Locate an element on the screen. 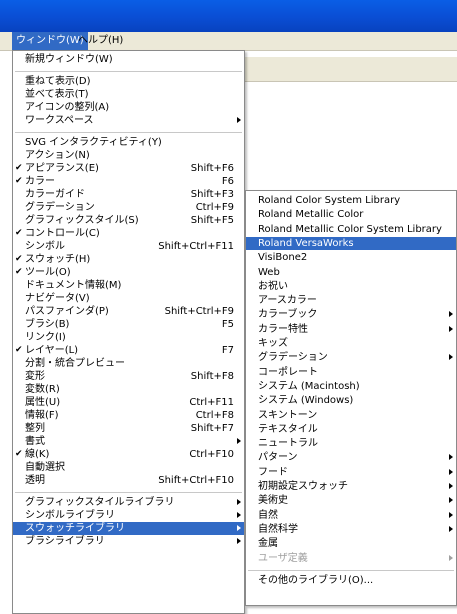 This screenshot has height=614, width=457. swatch-menu-item-24: 金属 is located at coordinates (351, 543).